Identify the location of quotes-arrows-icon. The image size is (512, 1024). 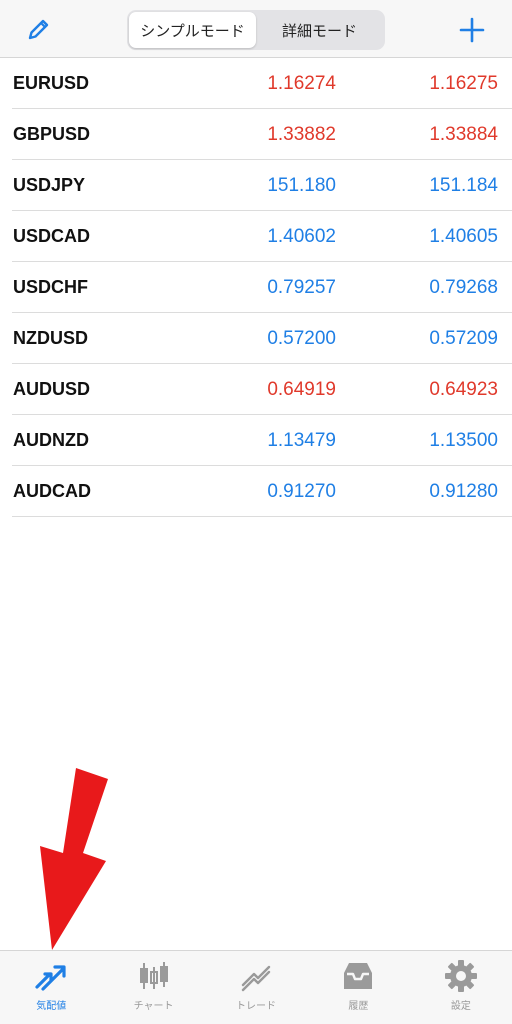
(50, 978).